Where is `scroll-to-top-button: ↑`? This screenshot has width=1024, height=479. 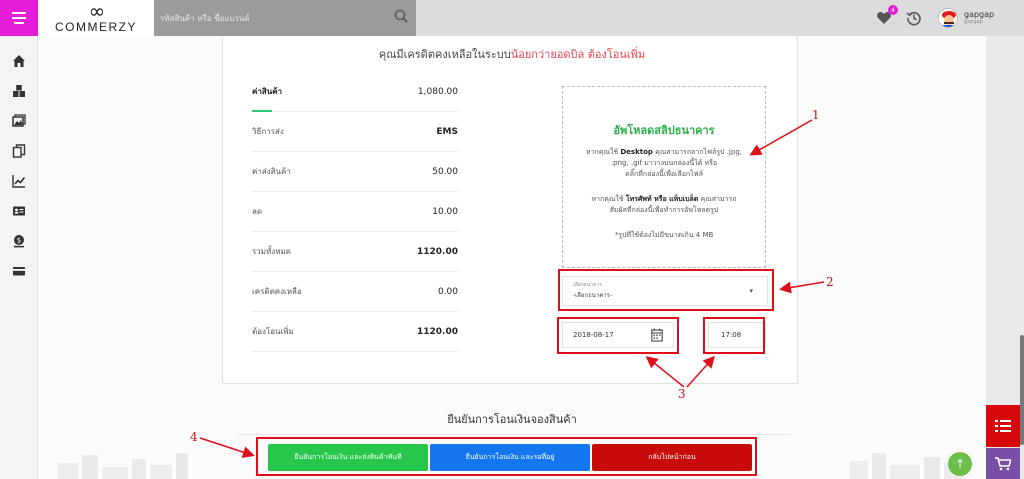
scroll-to-top-button: ↑ is located at coordinates (960, 464).